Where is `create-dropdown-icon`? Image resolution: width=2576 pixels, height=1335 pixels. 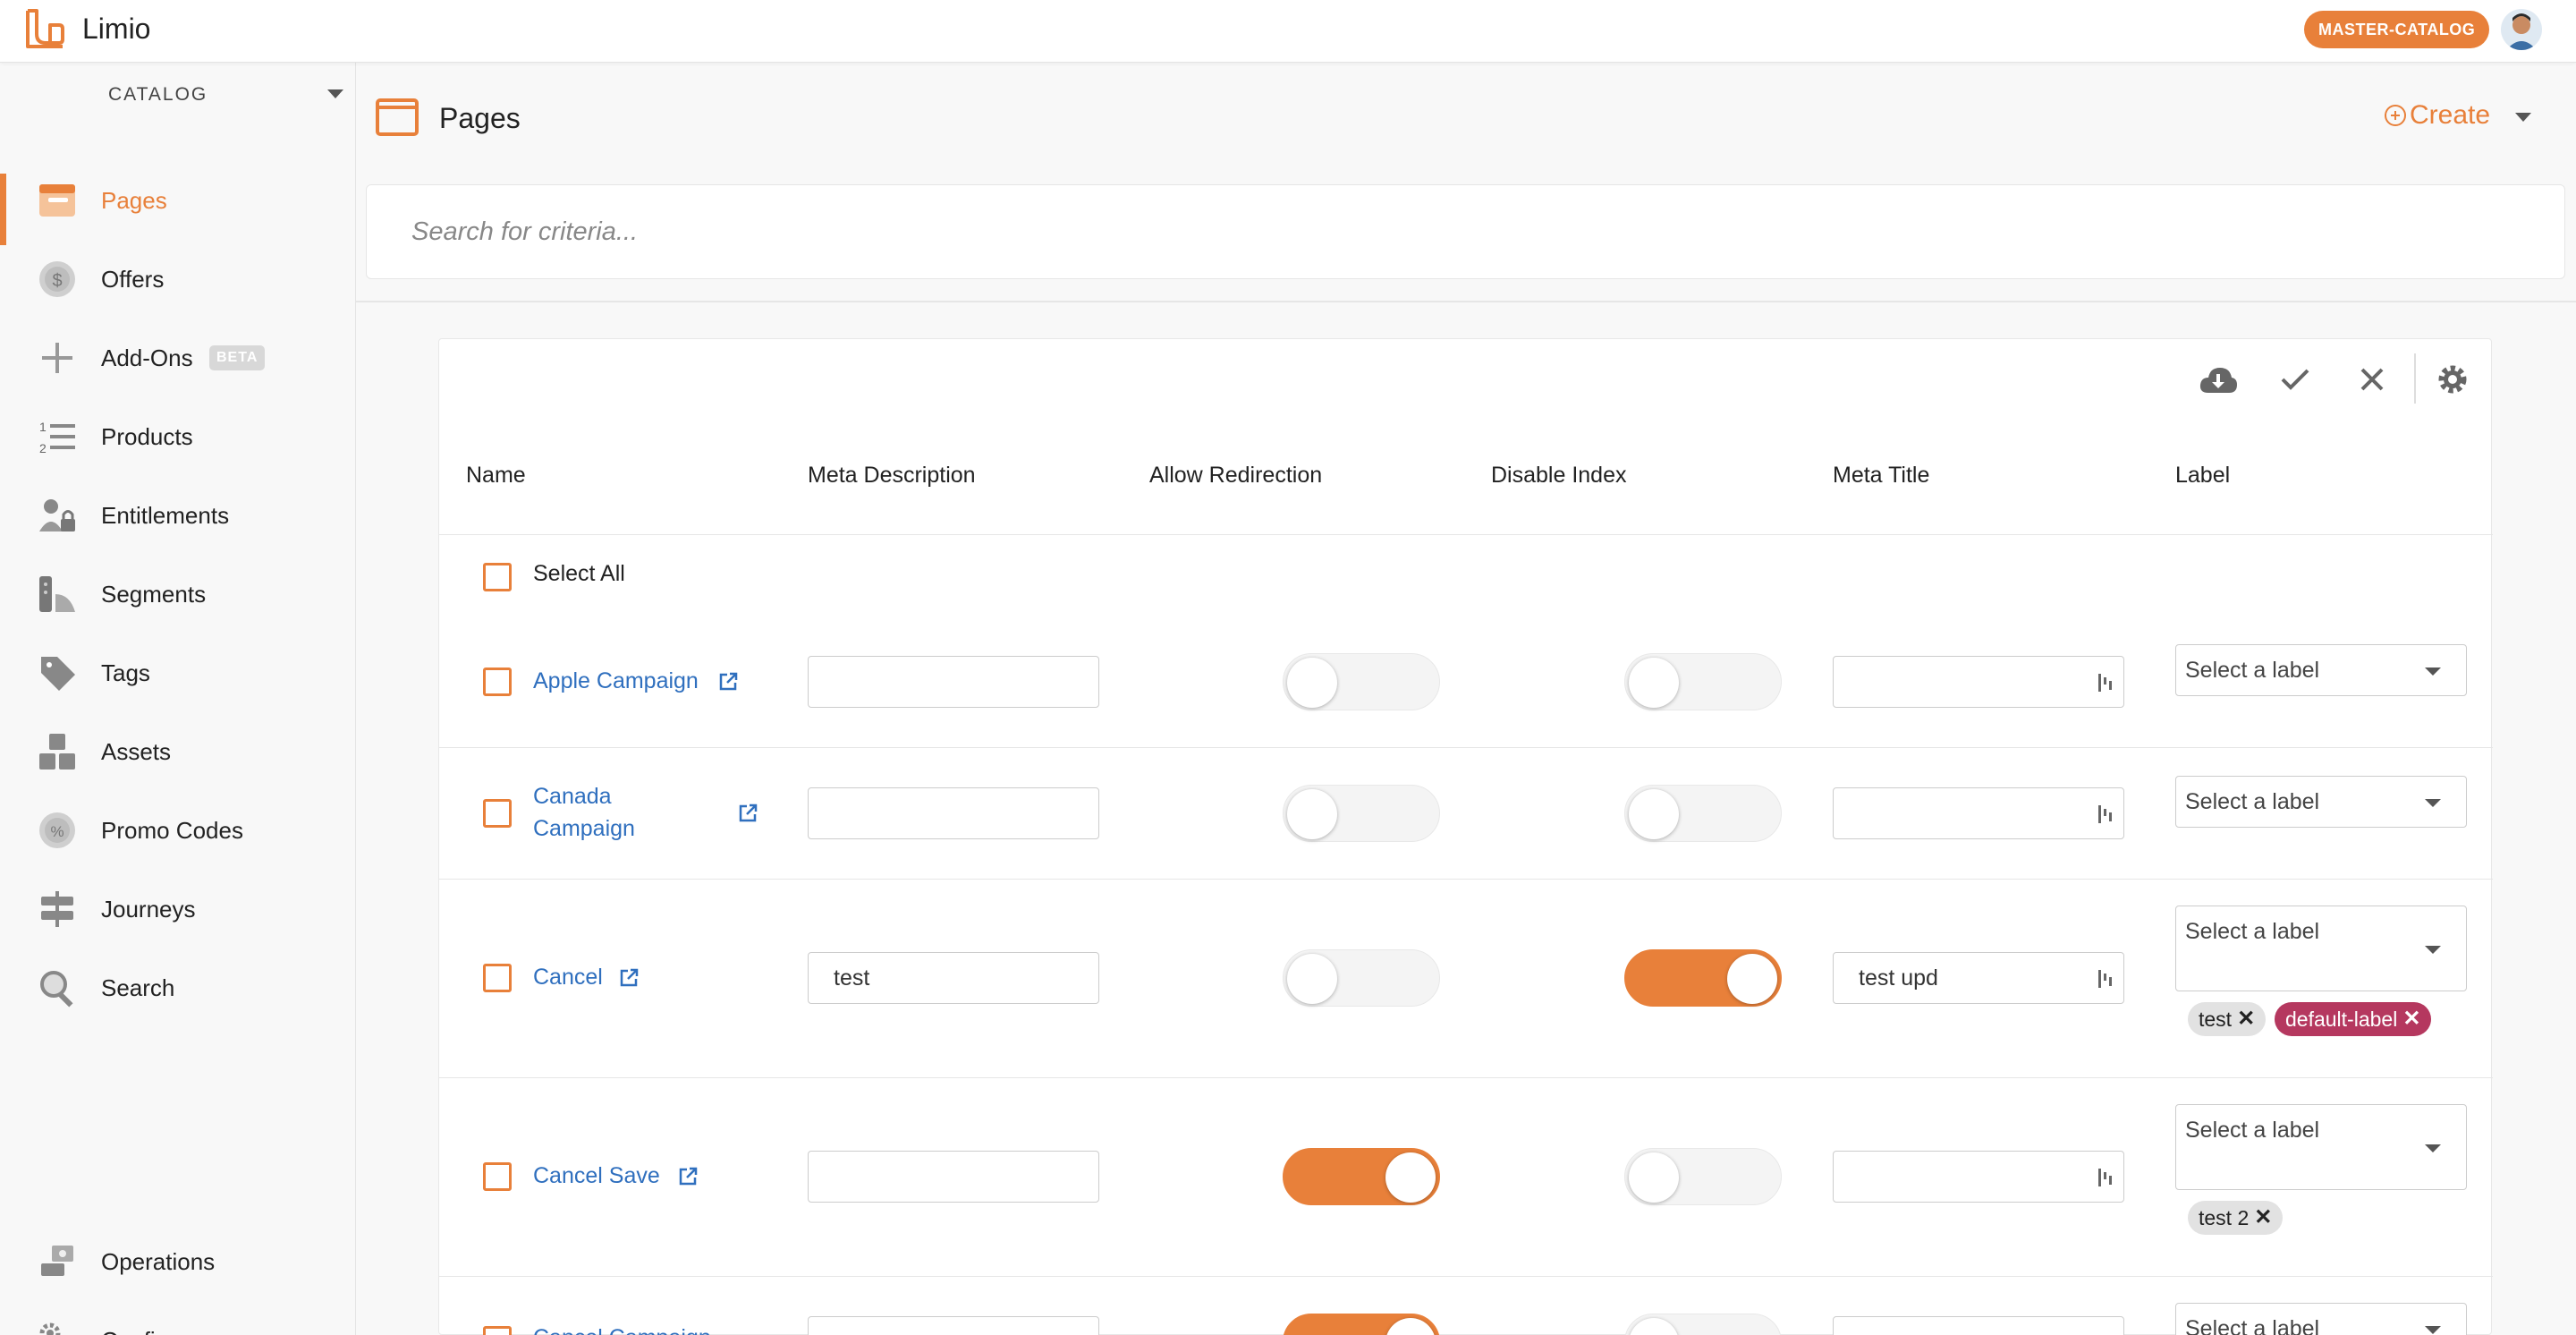
create-dropdown-icon is located at coordinates (2523, 118).